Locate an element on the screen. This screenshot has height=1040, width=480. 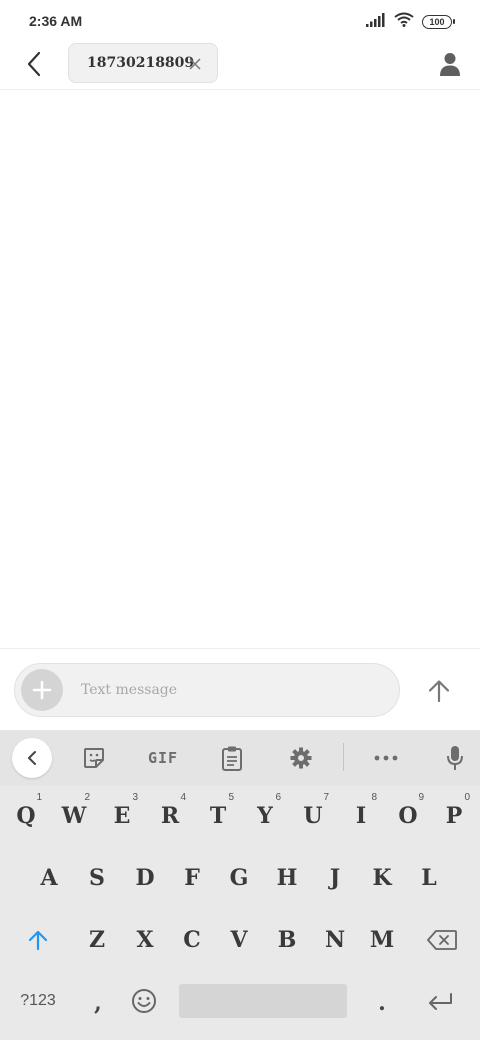
key-row-3: Z X C V B N M is located at coordinates (240, 940).